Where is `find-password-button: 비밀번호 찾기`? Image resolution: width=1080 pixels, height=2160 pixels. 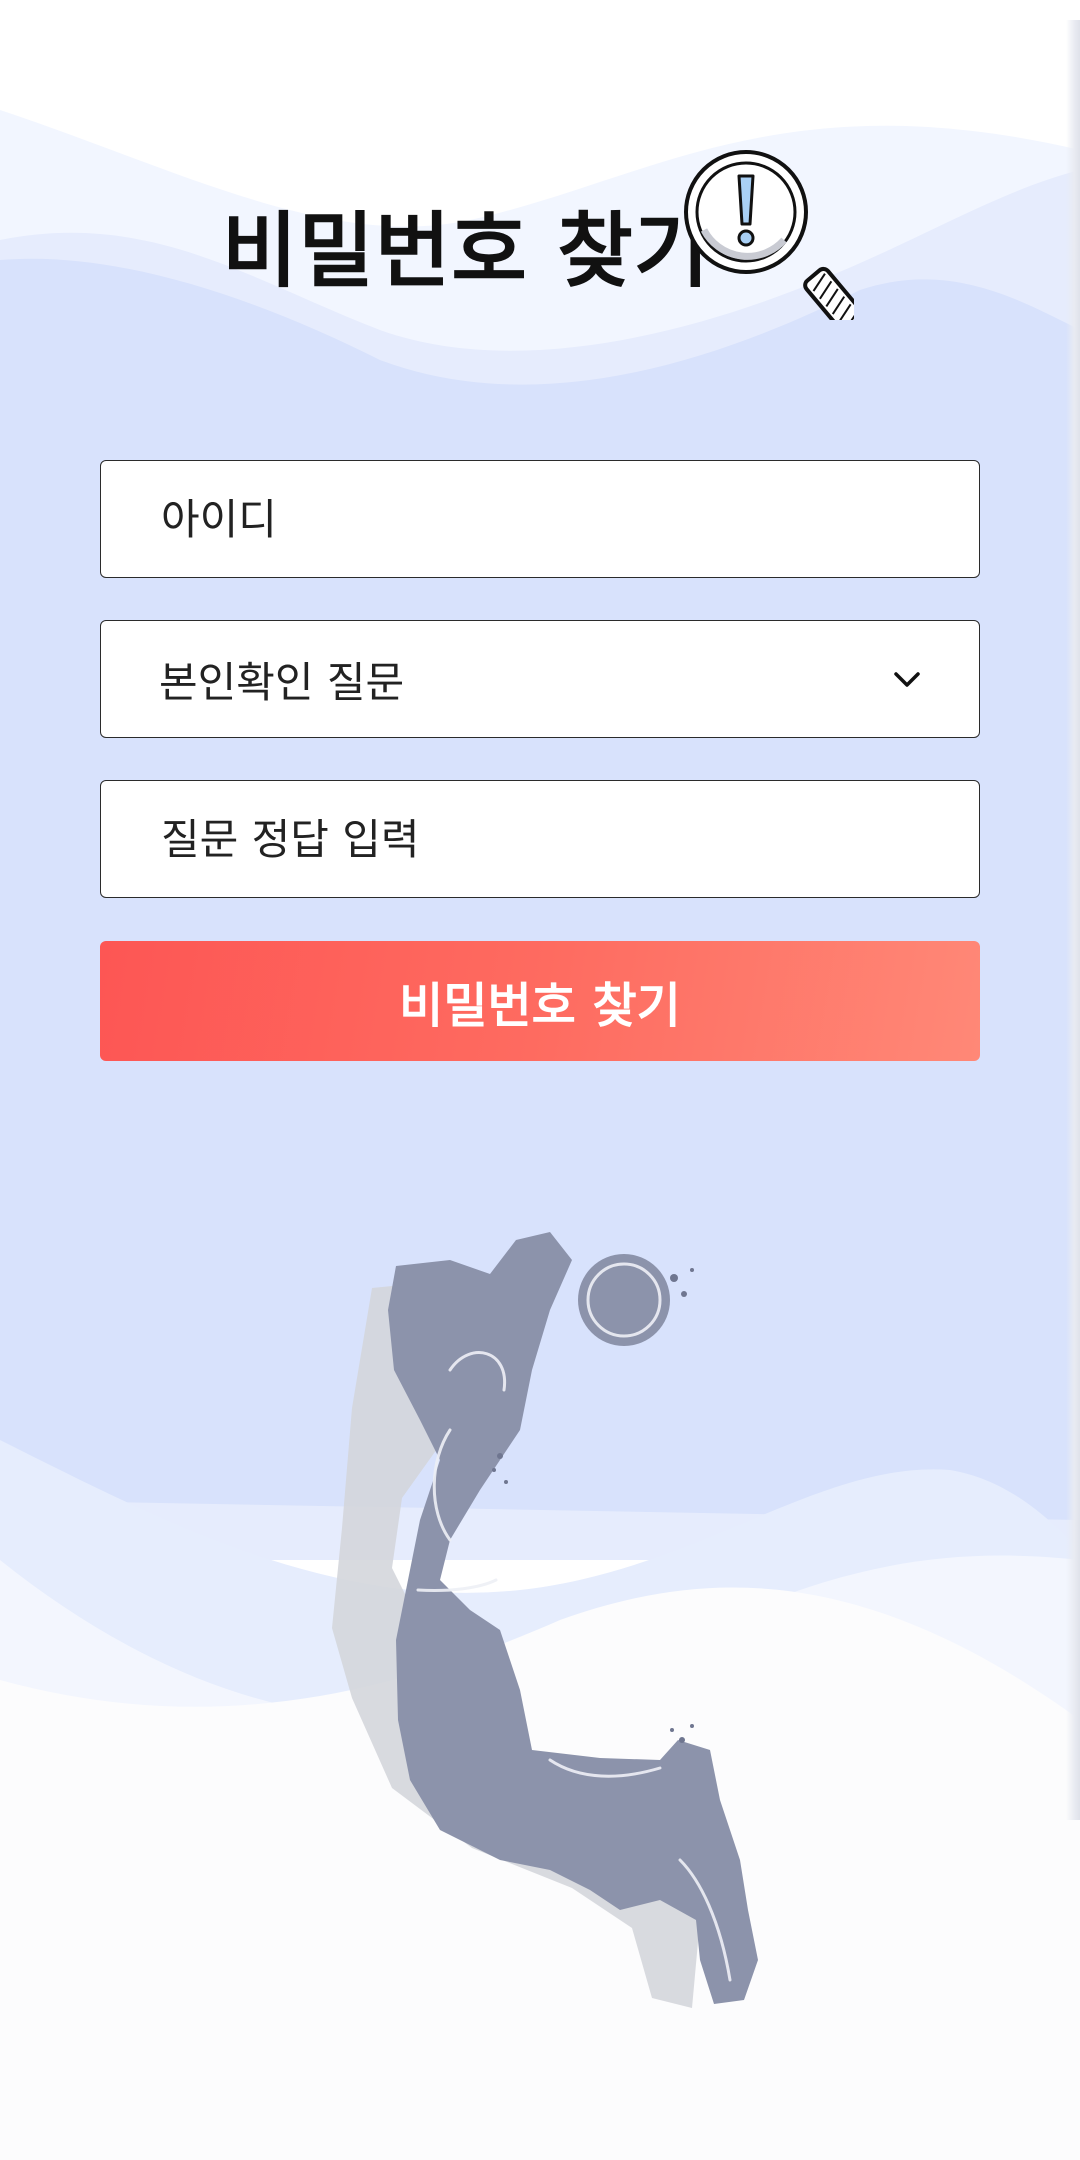
find-password-button: 비밀번호 찾기 is located at coordinates (540, 1001).